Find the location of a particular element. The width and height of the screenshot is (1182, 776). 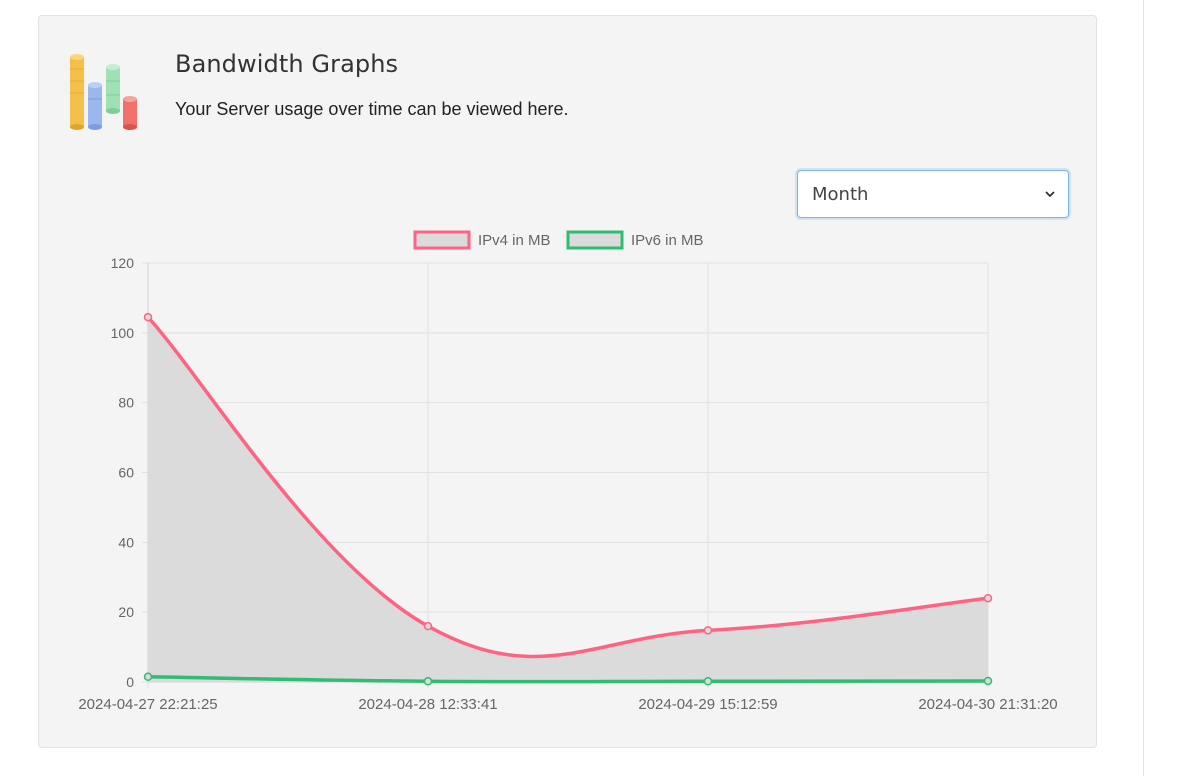

y-tick-label: 60 is located at coordinates (126, 473).